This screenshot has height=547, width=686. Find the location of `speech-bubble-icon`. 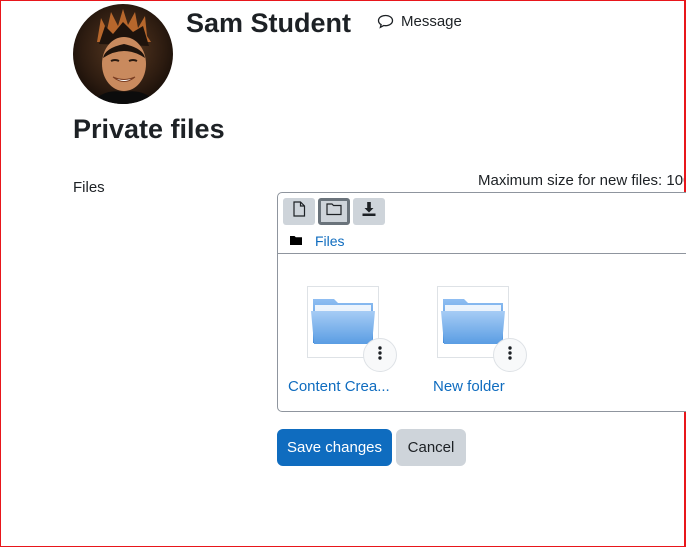

speech-bubble-icon is located at coordinates (385, 21).